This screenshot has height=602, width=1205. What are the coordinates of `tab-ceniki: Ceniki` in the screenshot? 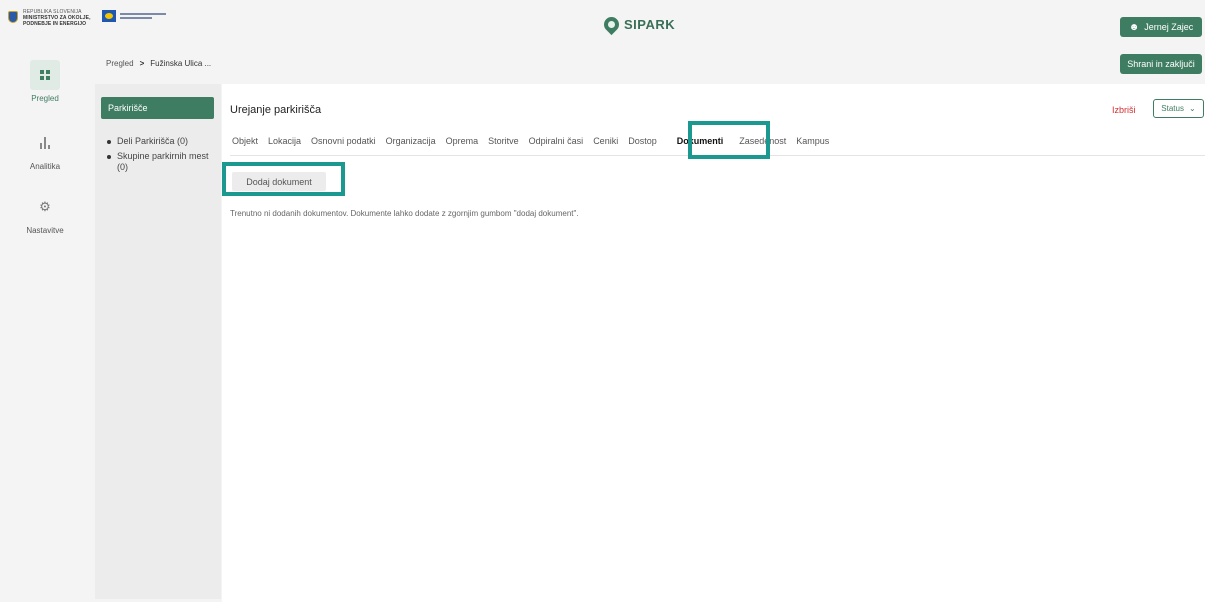 It's located at (605, 141).